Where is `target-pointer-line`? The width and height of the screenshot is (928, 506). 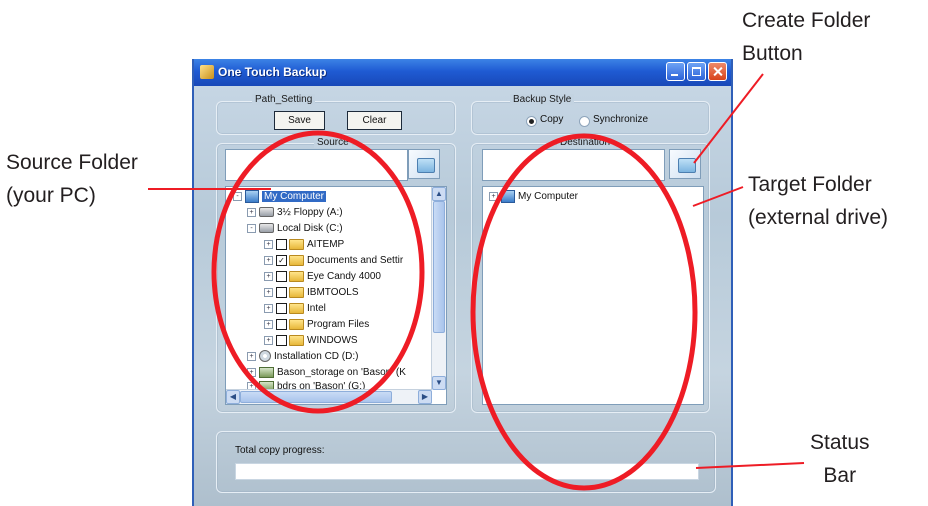 target-pointer-line is located at coordinates (718, 196).